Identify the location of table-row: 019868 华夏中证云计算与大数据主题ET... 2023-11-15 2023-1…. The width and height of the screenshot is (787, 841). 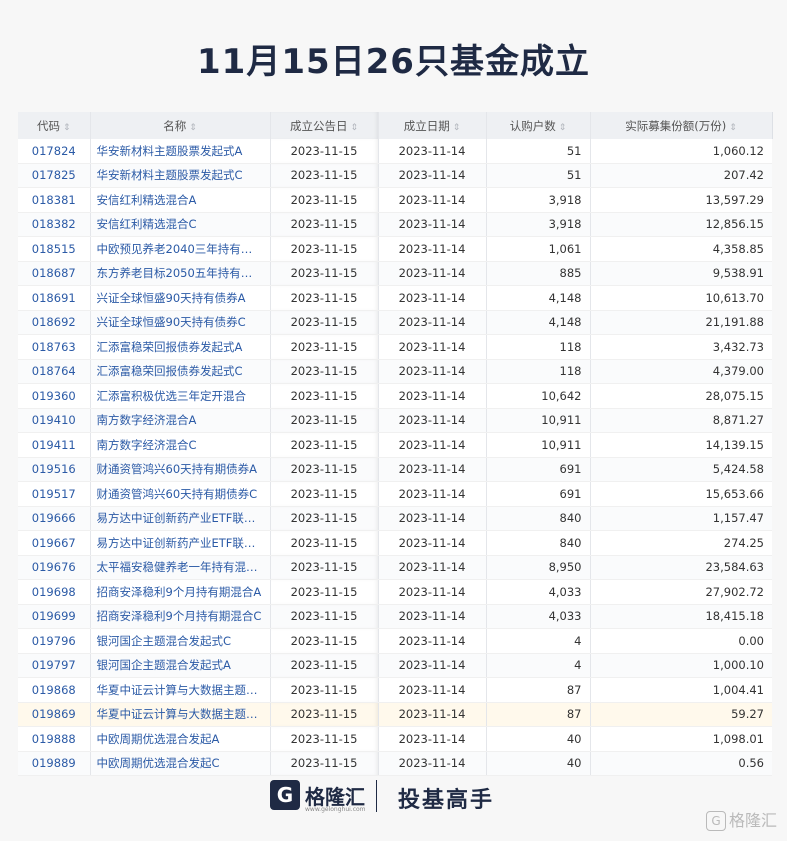
(395, 690).